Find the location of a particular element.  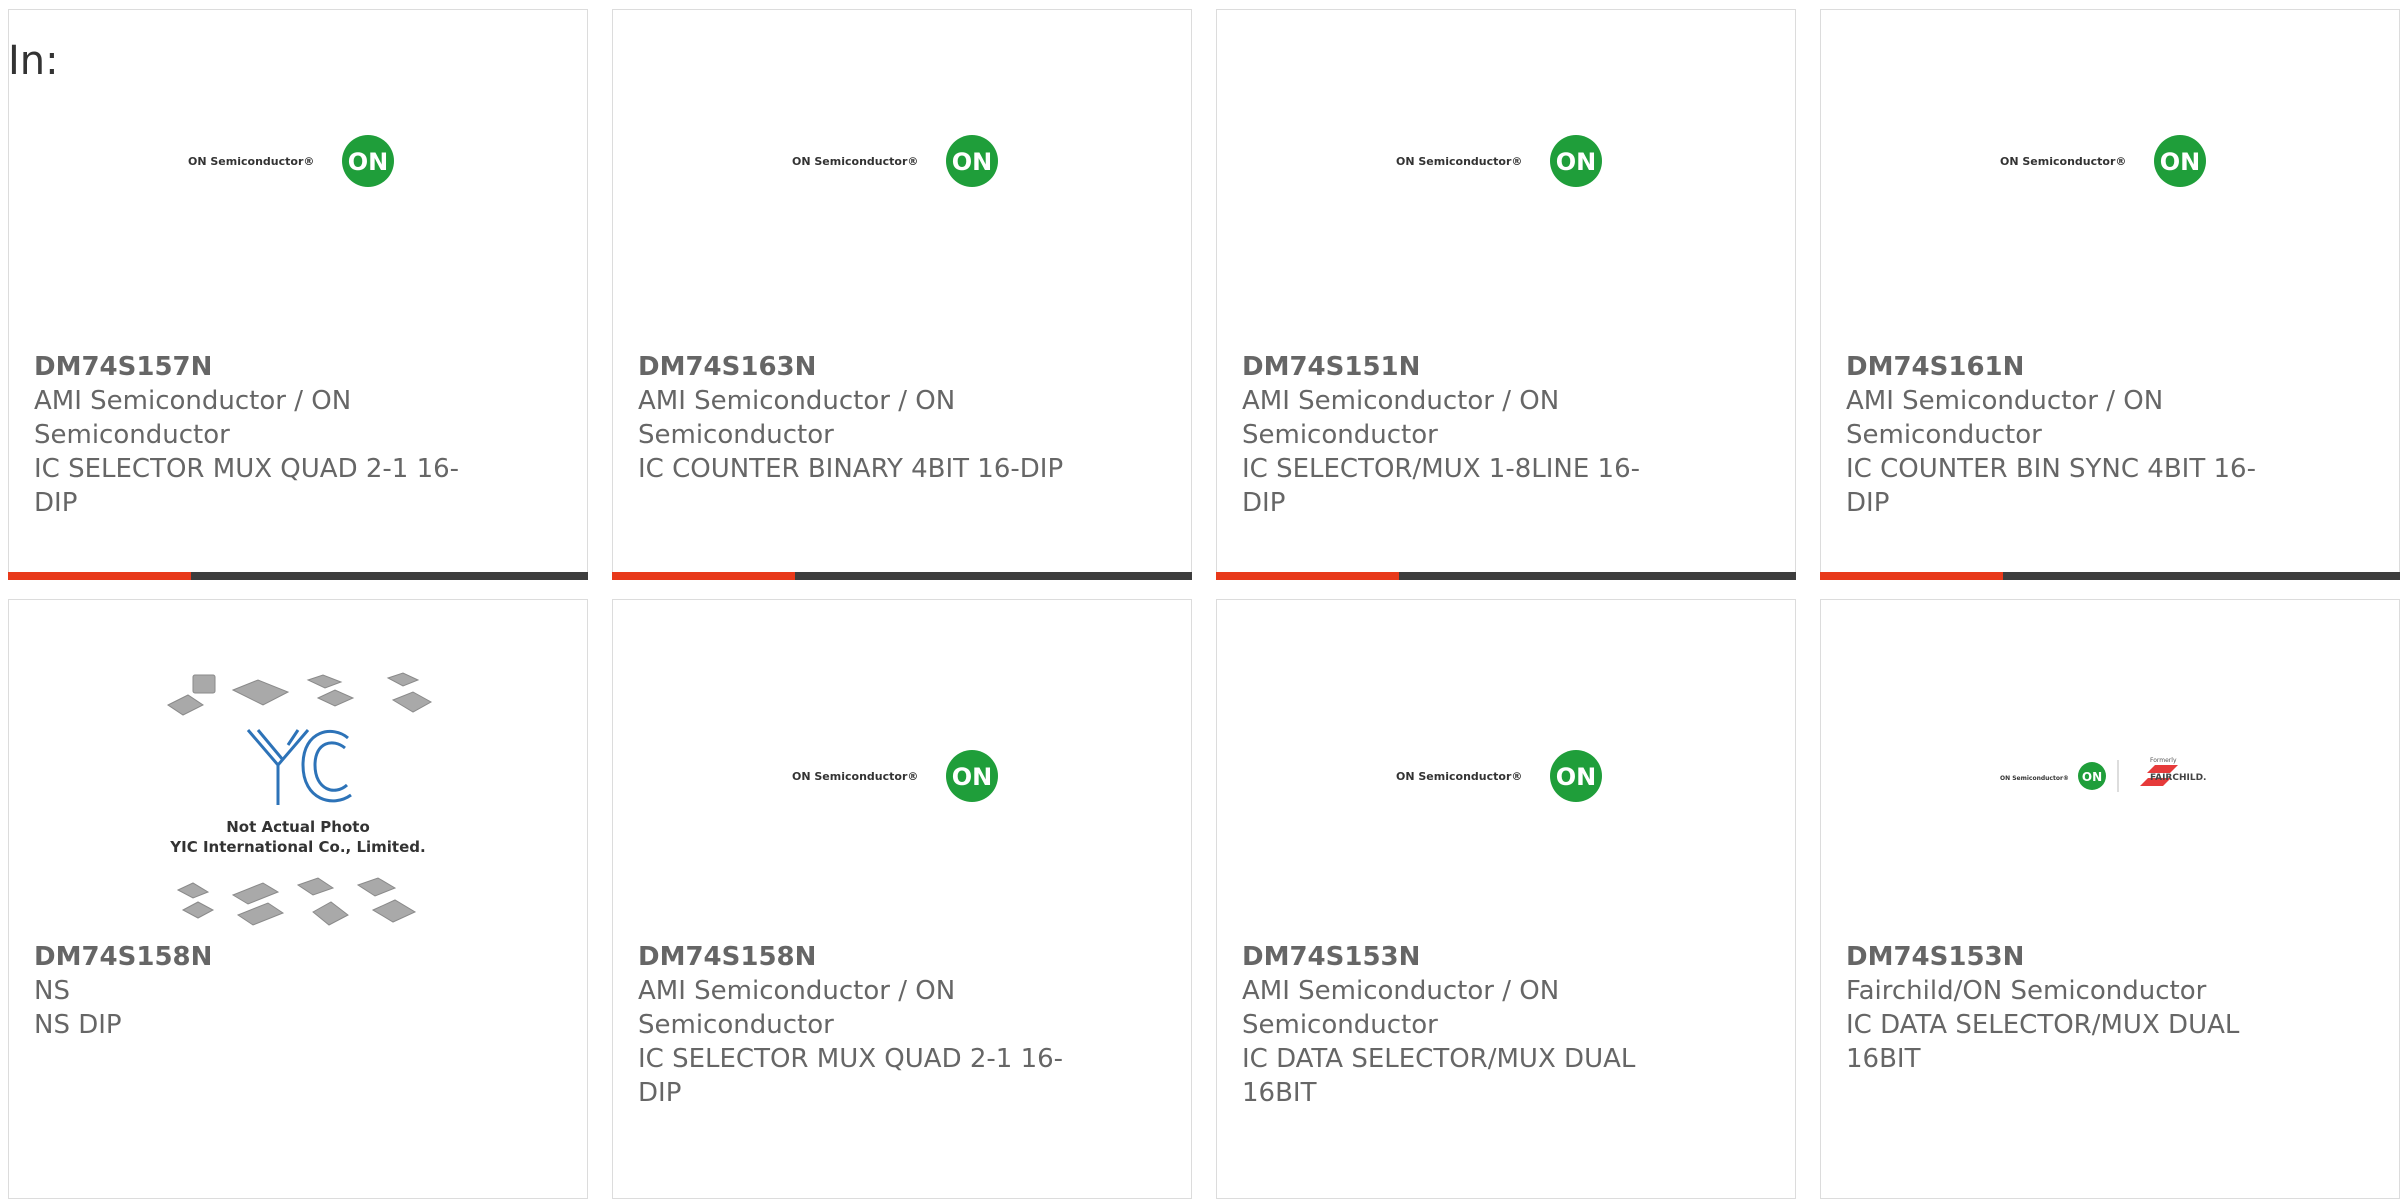

page-heading: In: is located at coordinates (33, 61).